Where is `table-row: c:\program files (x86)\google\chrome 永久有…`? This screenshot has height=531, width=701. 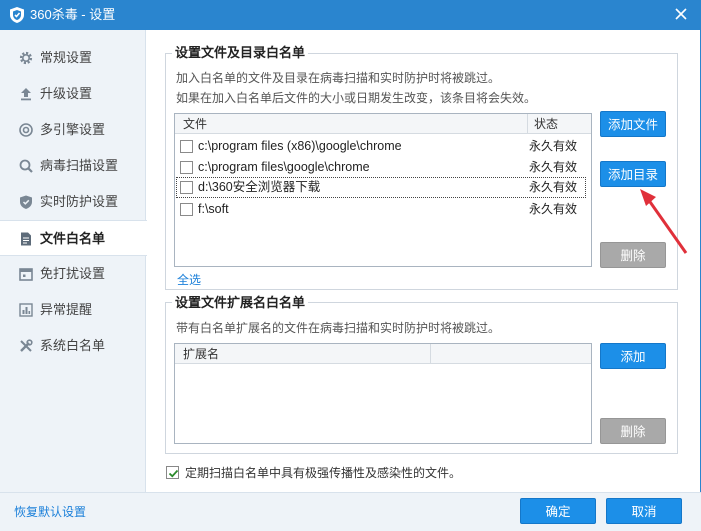
table-row: c:\program files (x86)\google\chrome 永久有… is located at coordinates (381, 146).